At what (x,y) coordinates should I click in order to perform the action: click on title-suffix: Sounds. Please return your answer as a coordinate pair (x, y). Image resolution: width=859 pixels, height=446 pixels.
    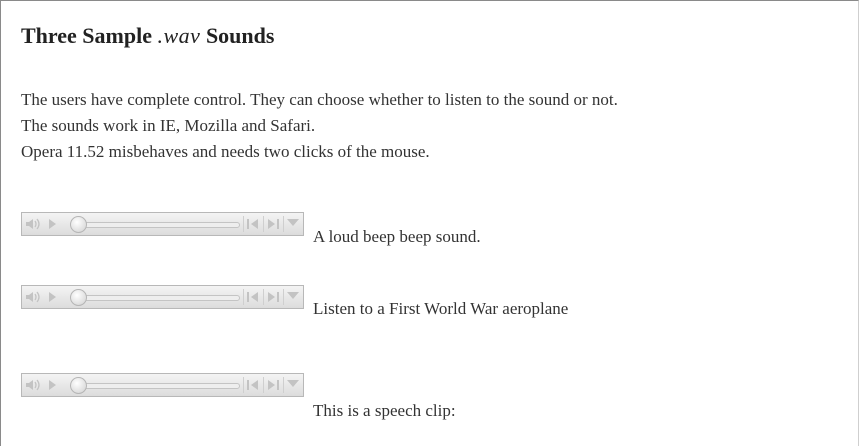
    Looking at the image, I should click on (237, 35).